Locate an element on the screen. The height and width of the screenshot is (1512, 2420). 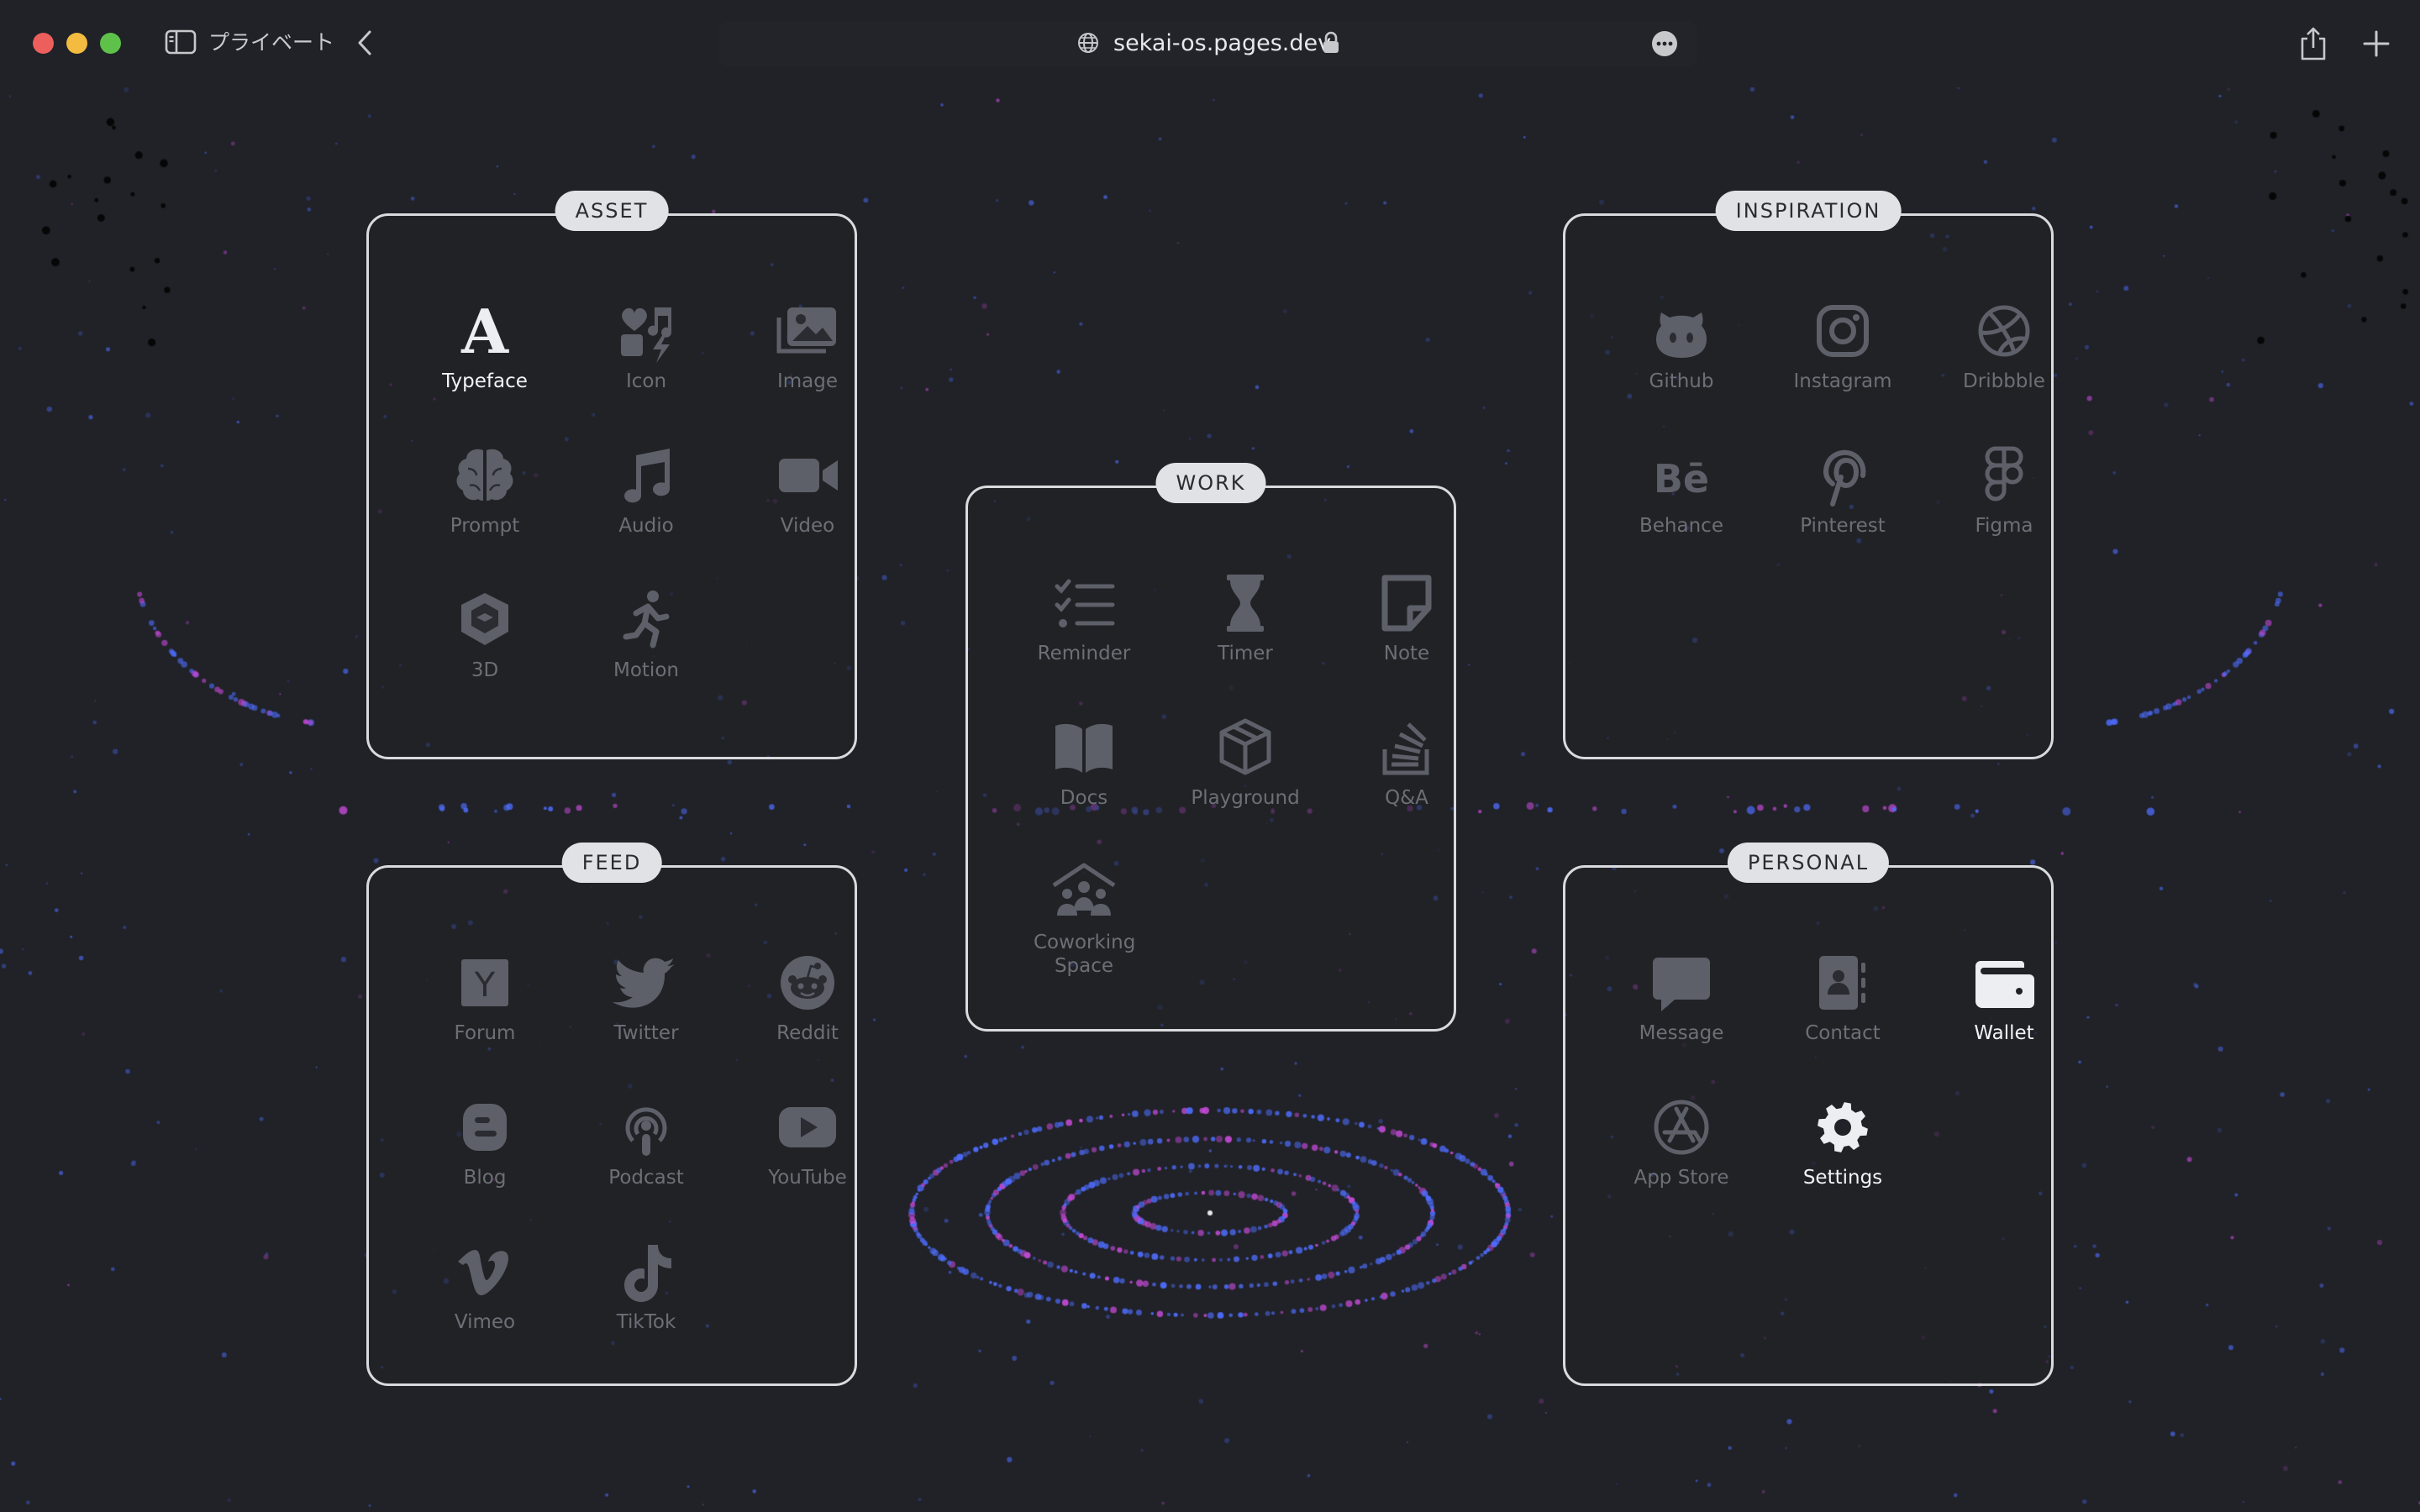
icon-icon is located at coordinates (646, 331).